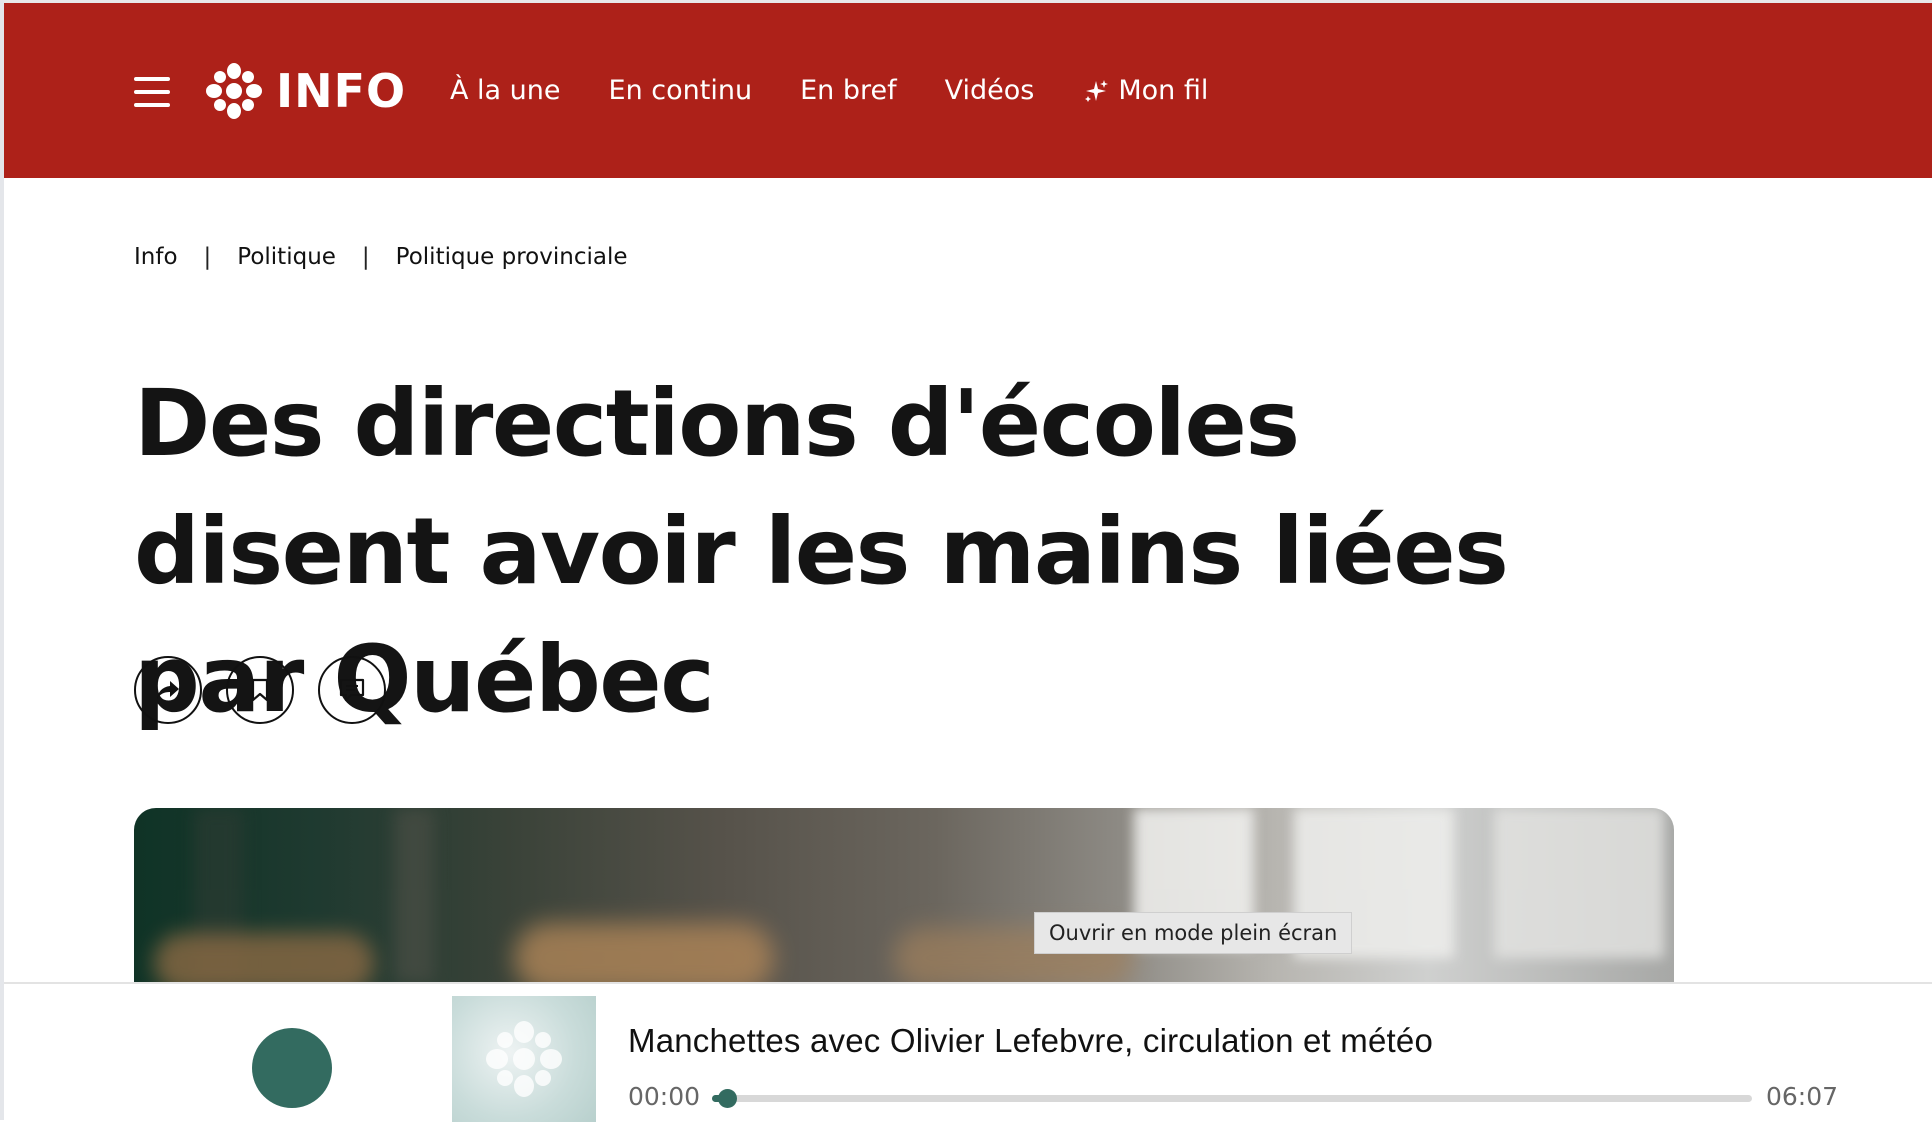  I want to click on share-button, so click(168, 690).